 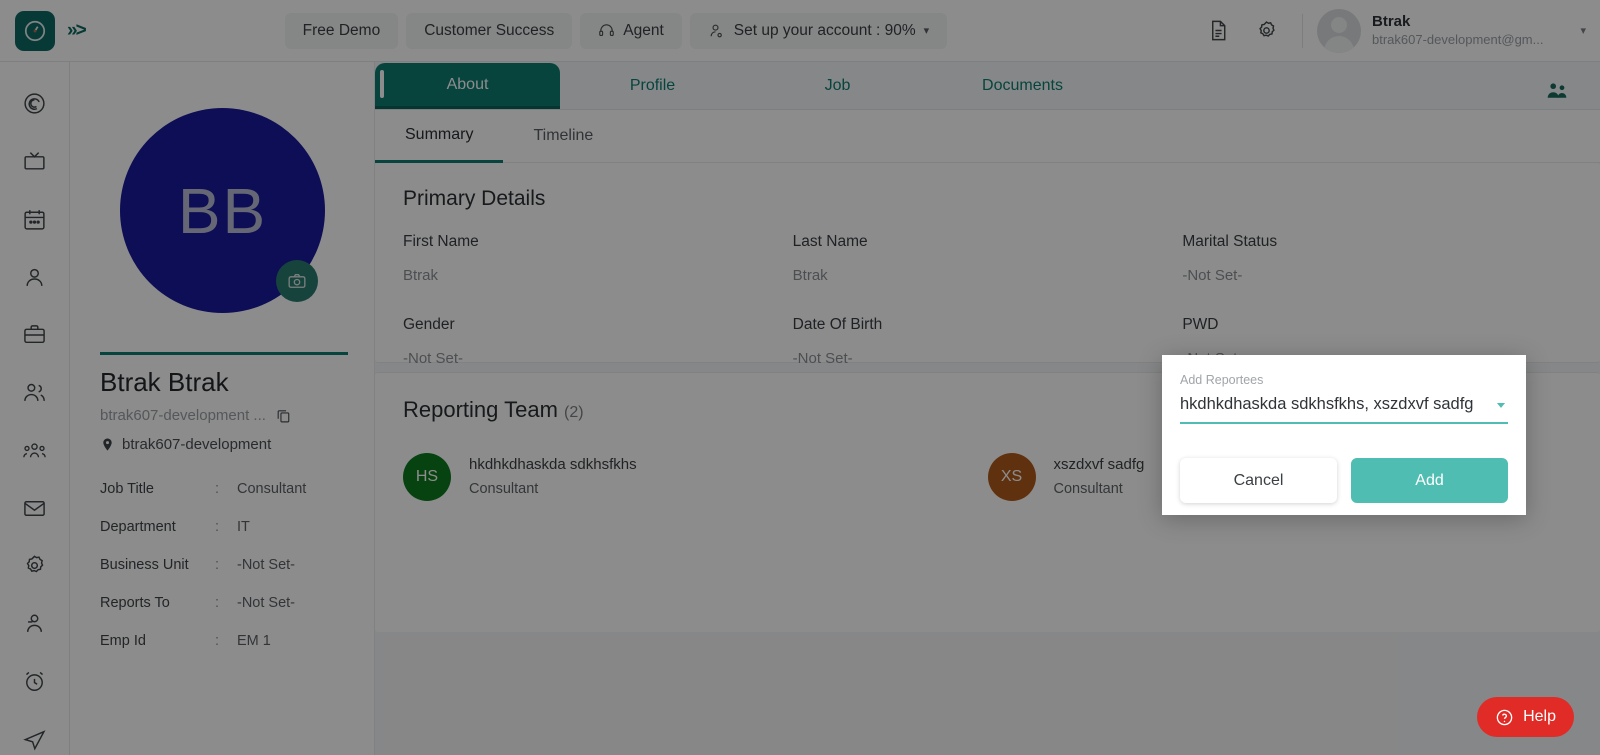 I want to click on help-button: Help, so click(x=1525, y=717).